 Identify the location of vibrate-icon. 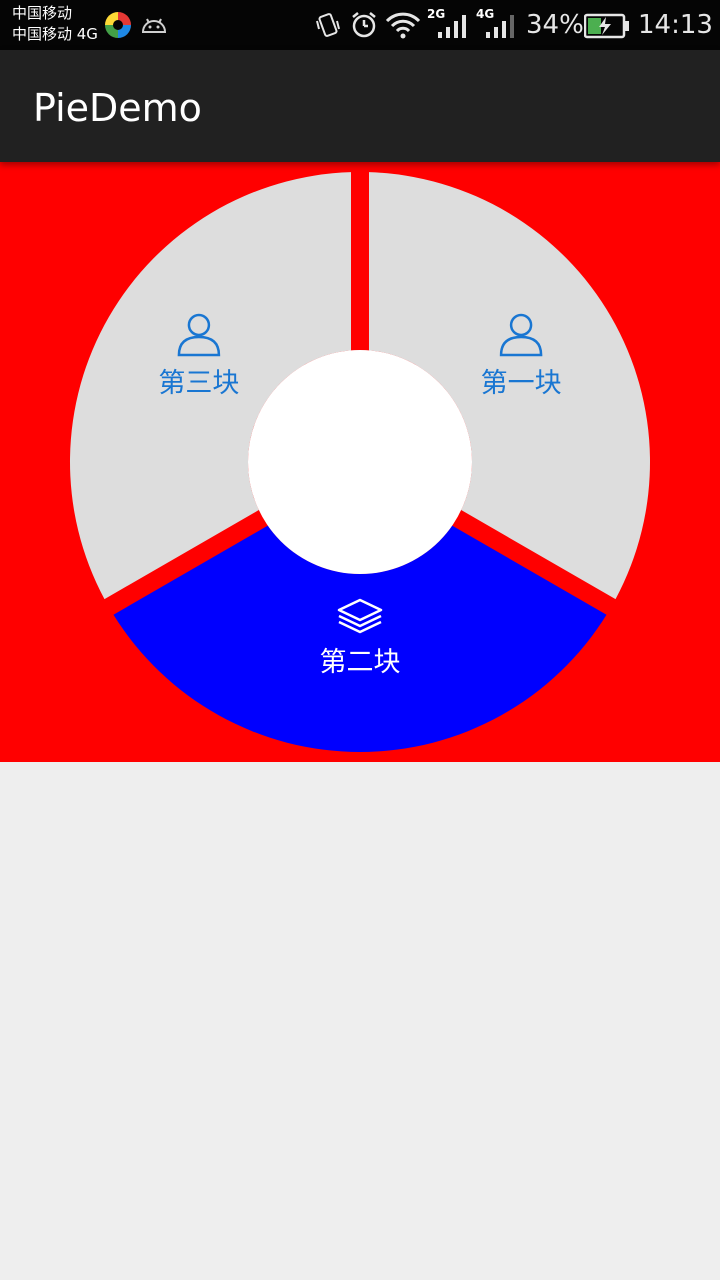
(328, 25).